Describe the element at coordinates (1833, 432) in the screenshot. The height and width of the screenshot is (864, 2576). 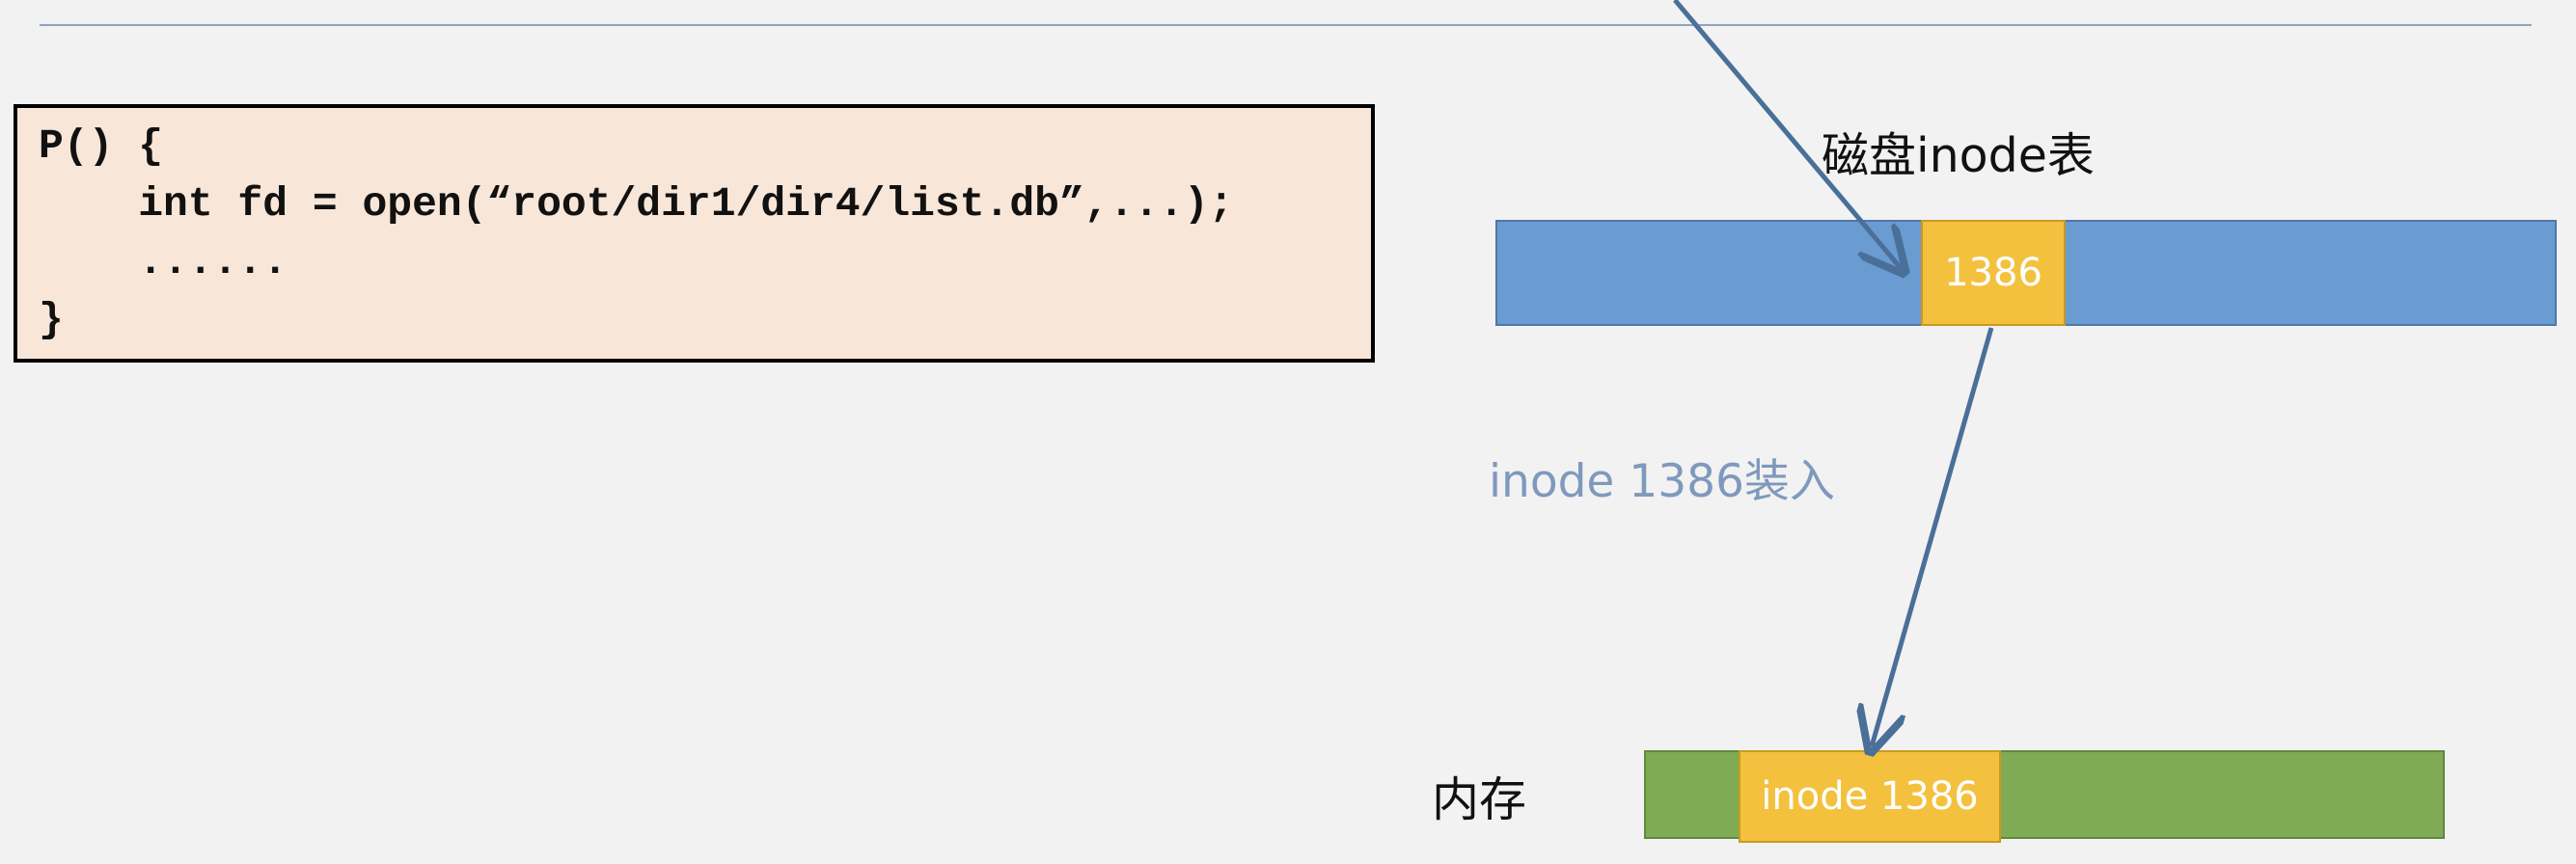
I see `arrows-layer` at that location.